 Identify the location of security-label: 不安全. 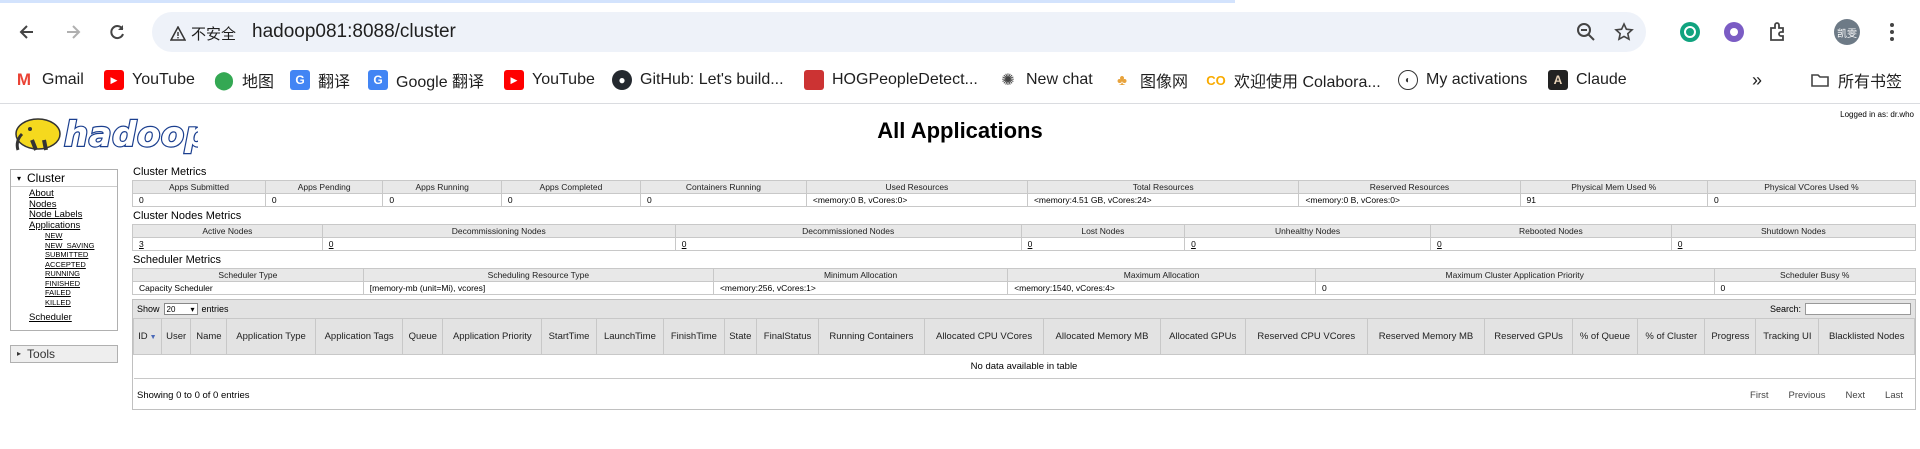
(214, 34).